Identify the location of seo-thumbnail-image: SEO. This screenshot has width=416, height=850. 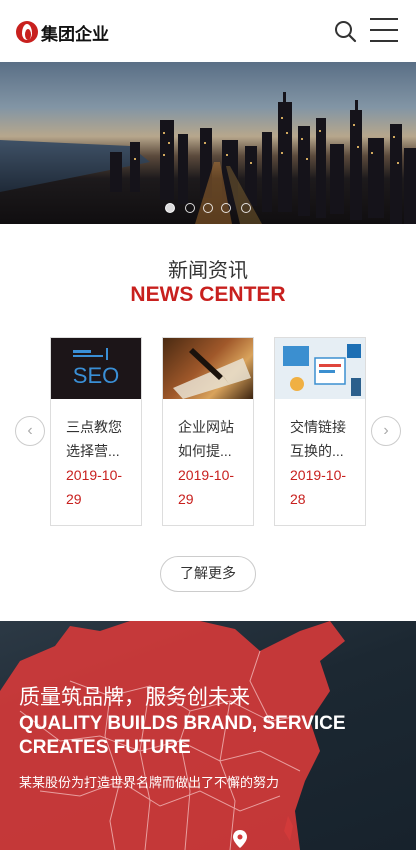
(96, 368).